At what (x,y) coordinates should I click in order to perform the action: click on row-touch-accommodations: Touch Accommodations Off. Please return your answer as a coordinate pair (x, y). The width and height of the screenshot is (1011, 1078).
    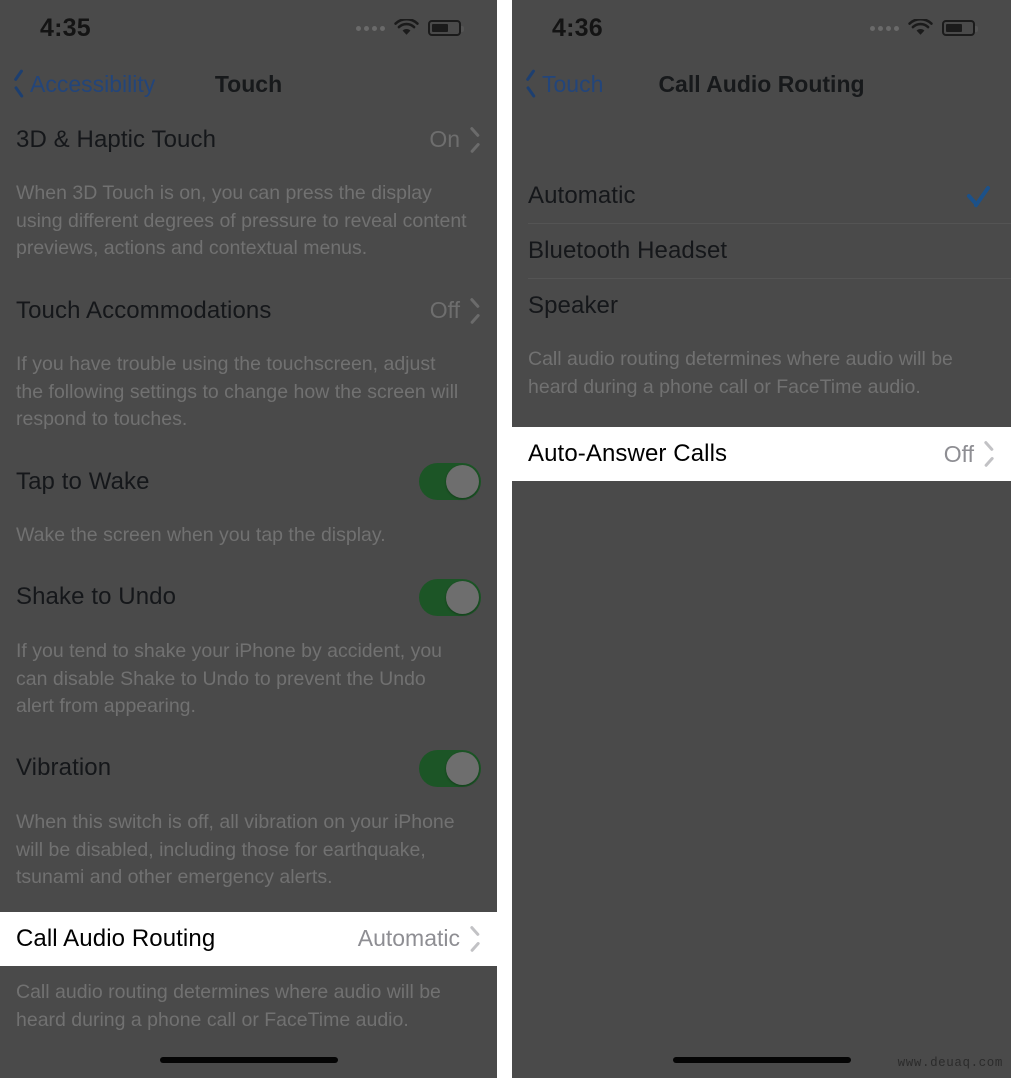
    Looking at the image, I should click on (248, 311).